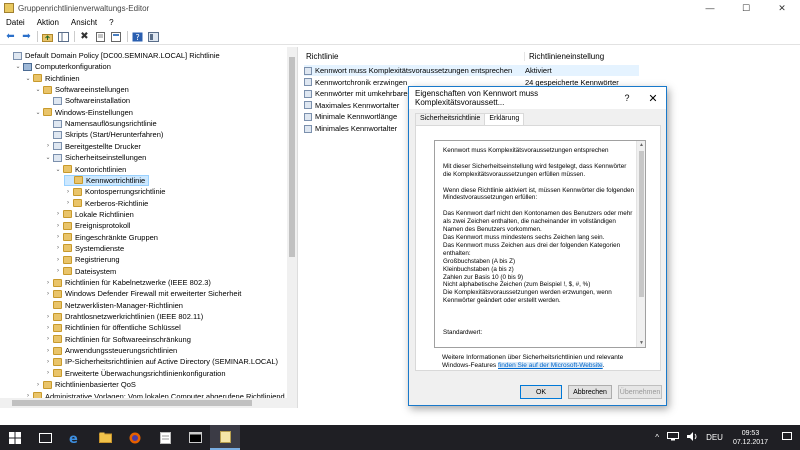 The height and width of the screenshot is (450, 800). What do you see at coordinates (112, 327) in the screenshot?
I see `tree-item: › Richtlinien für öffentliche Schlüssel` at bounding box center [112, 327].